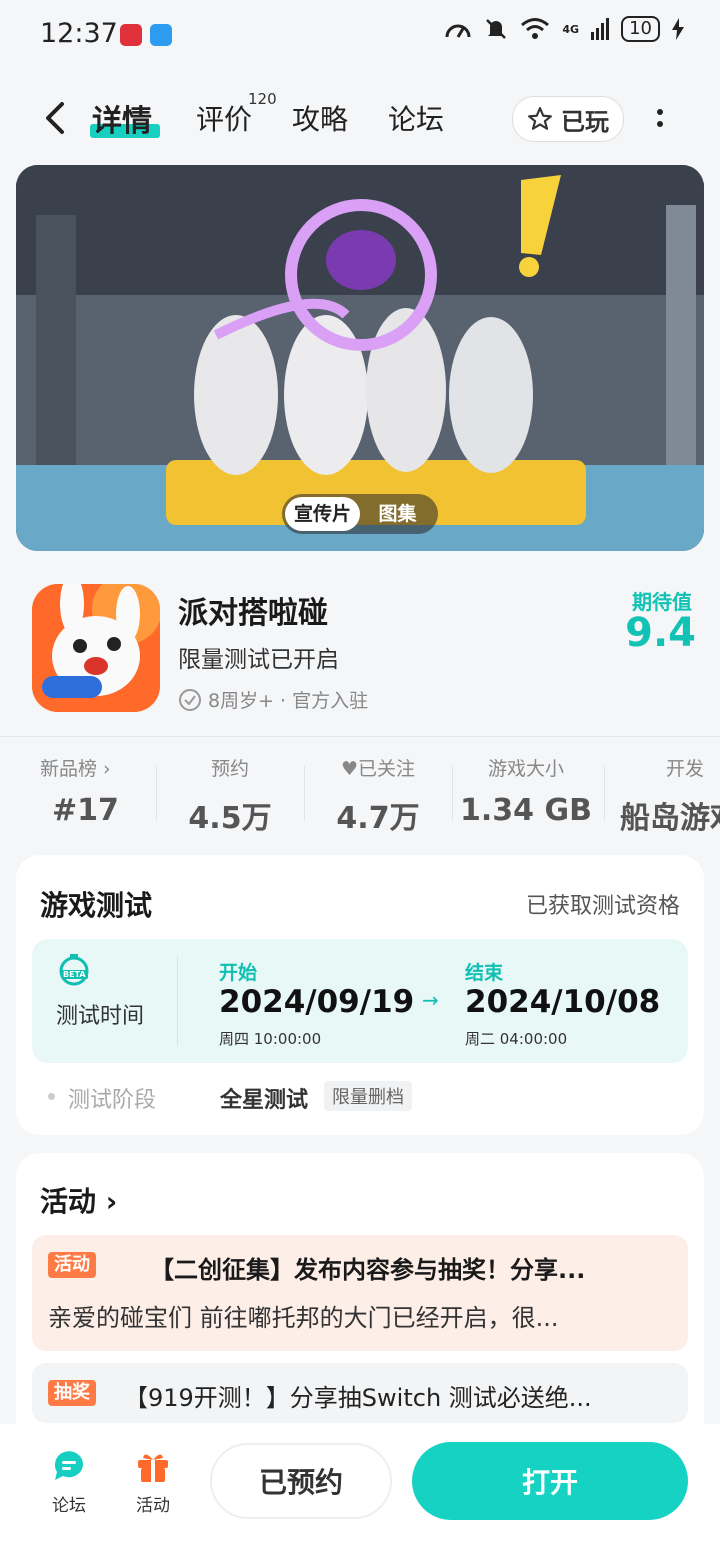  Describe the element at coordinates (75, 769) in the screenshot. I see `stat-label: 新品榜 ›` at that location.